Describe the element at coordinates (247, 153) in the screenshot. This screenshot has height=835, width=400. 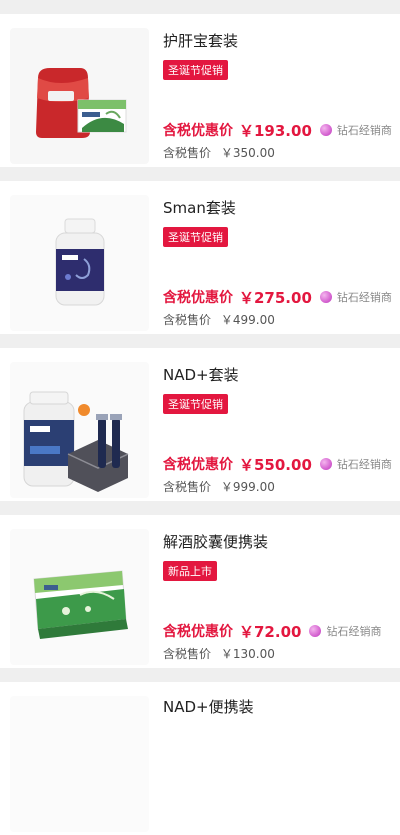
I see `original-price: ￥350.00` at that location.